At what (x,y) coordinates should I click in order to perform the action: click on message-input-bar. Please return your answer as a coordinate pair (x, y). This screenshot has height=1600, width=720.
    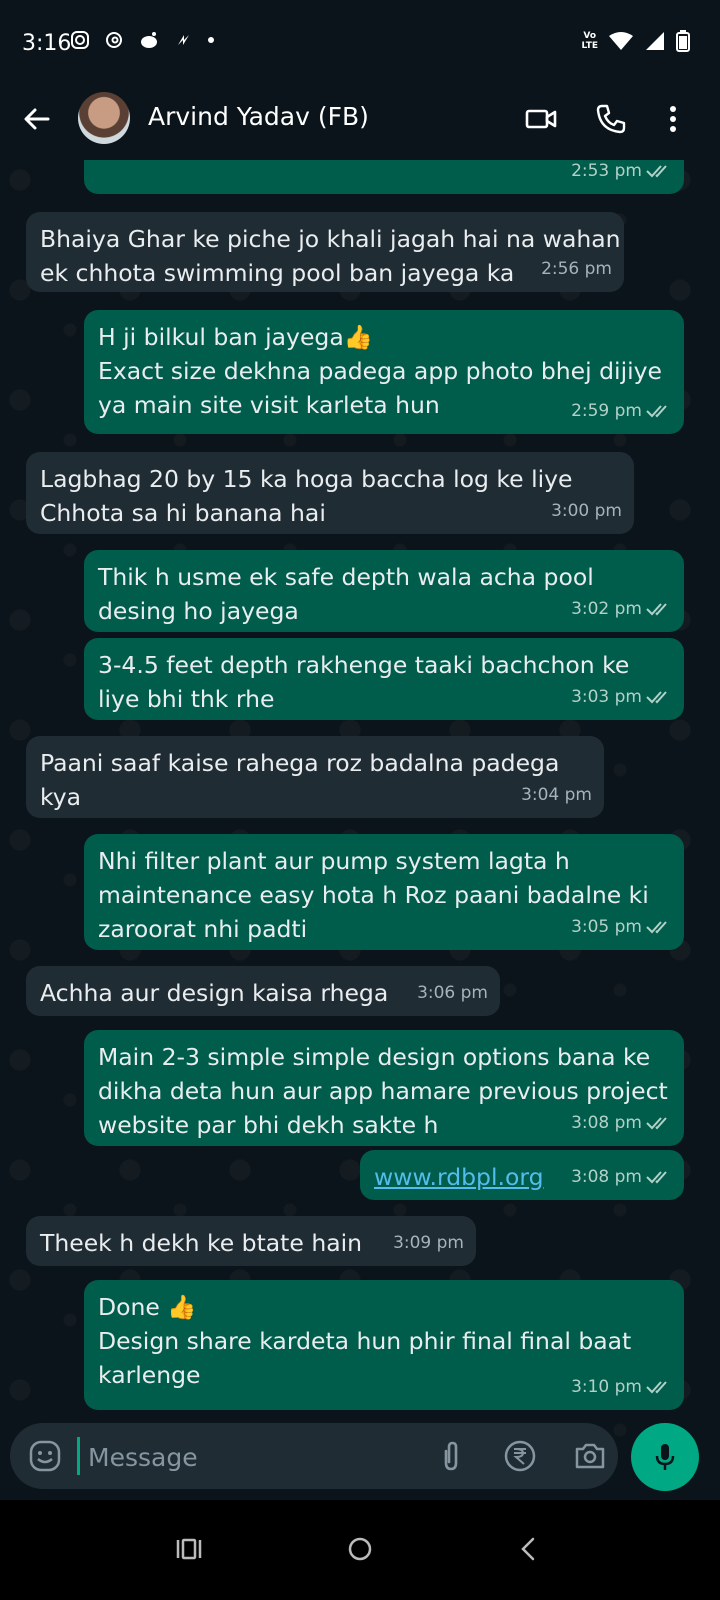
    Looking at the image, I should click on (314, 1456).